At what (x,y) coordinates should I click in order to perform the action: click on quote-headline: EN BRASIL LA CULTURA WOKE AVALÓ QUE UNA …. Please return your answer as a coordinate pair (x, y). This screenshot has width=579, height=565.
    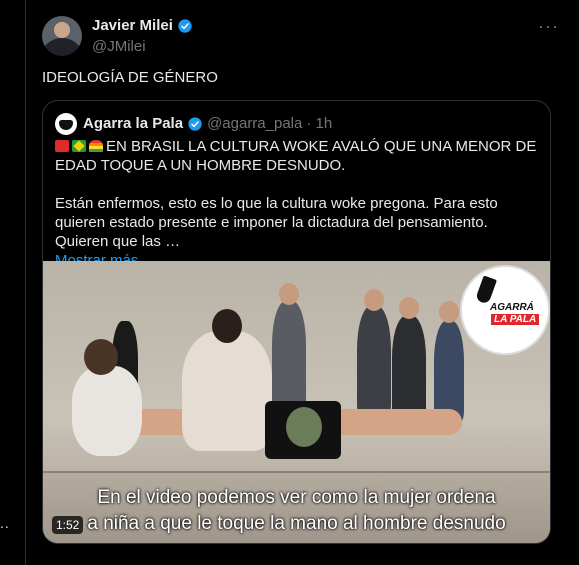
    Looking at the image, I should click on (296, 156).